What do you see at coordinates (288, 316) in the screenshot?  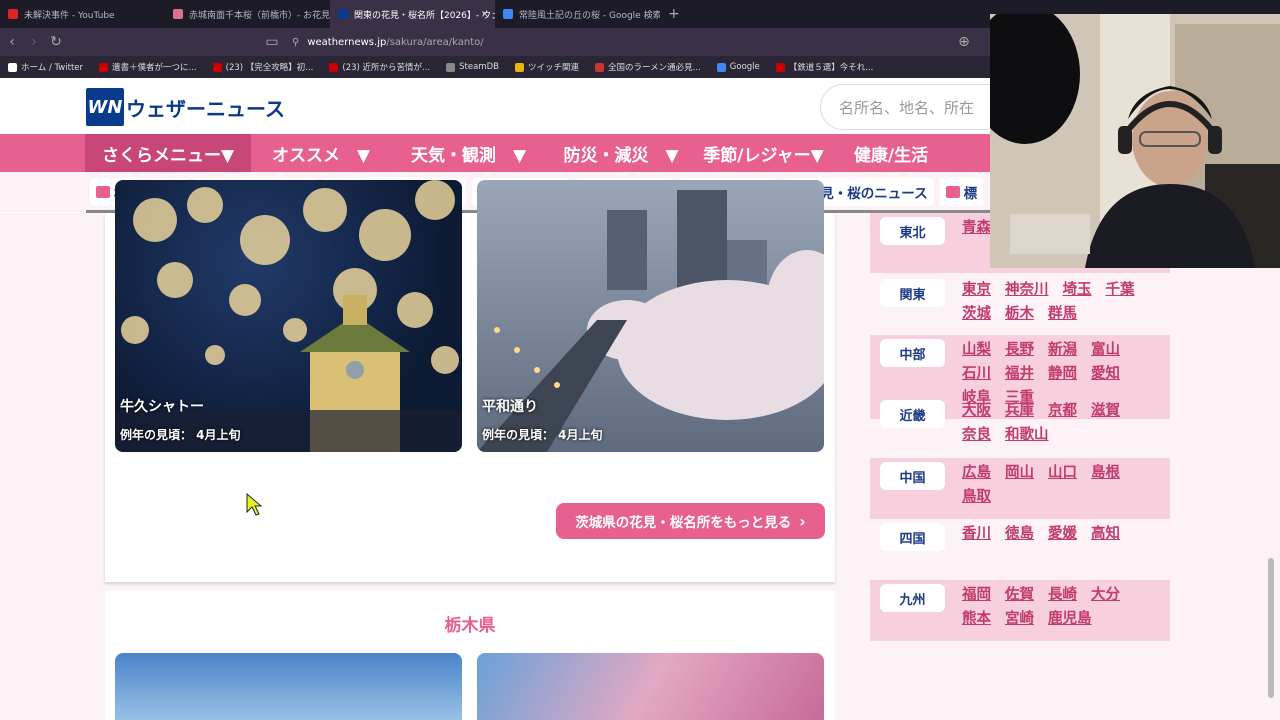 I see `spot-card-1: 牛久シャトー 例年の見頃： 4月上旬` at bounding box center [288, 316].